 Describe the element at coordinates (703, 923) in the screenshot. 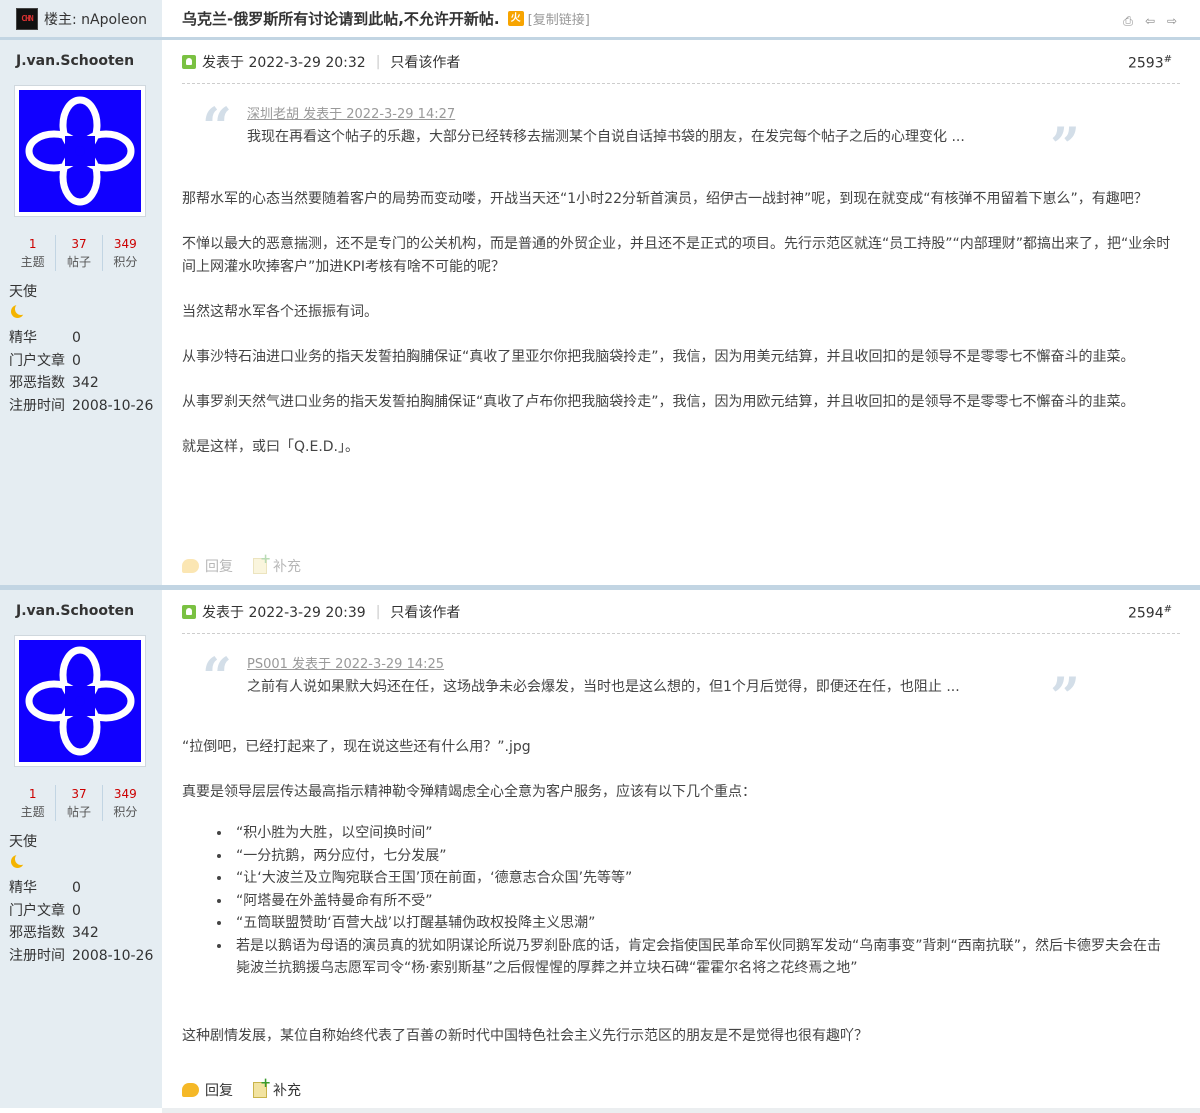

I see `list-item: “五筒联盟赞助‘百营大战’以打醒基辅伪政权投降主义思潮”` at that location.